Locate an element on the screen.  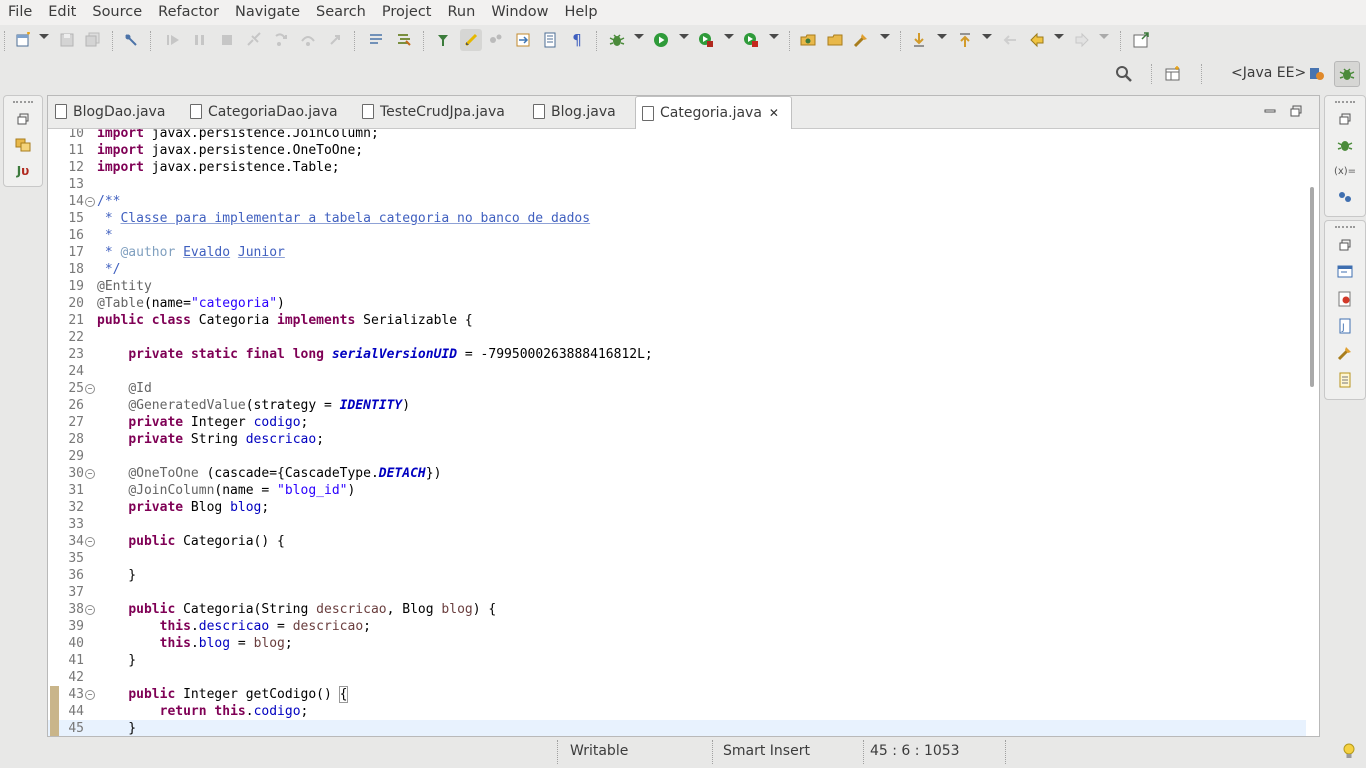
suspend-icon is located at coordinates (200, 40).